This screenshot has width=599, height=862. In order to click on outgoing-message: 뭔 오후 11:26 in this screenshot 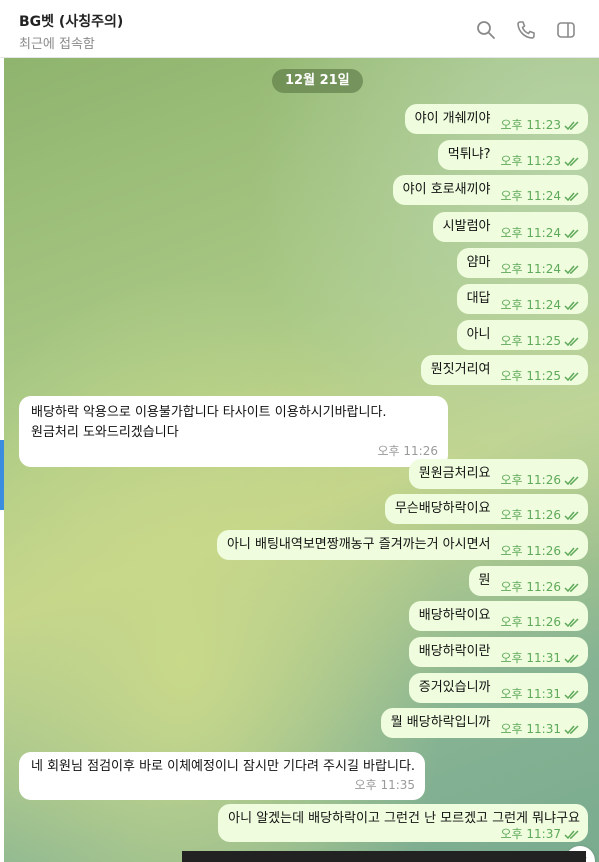, I will do `click(528, 581)`.